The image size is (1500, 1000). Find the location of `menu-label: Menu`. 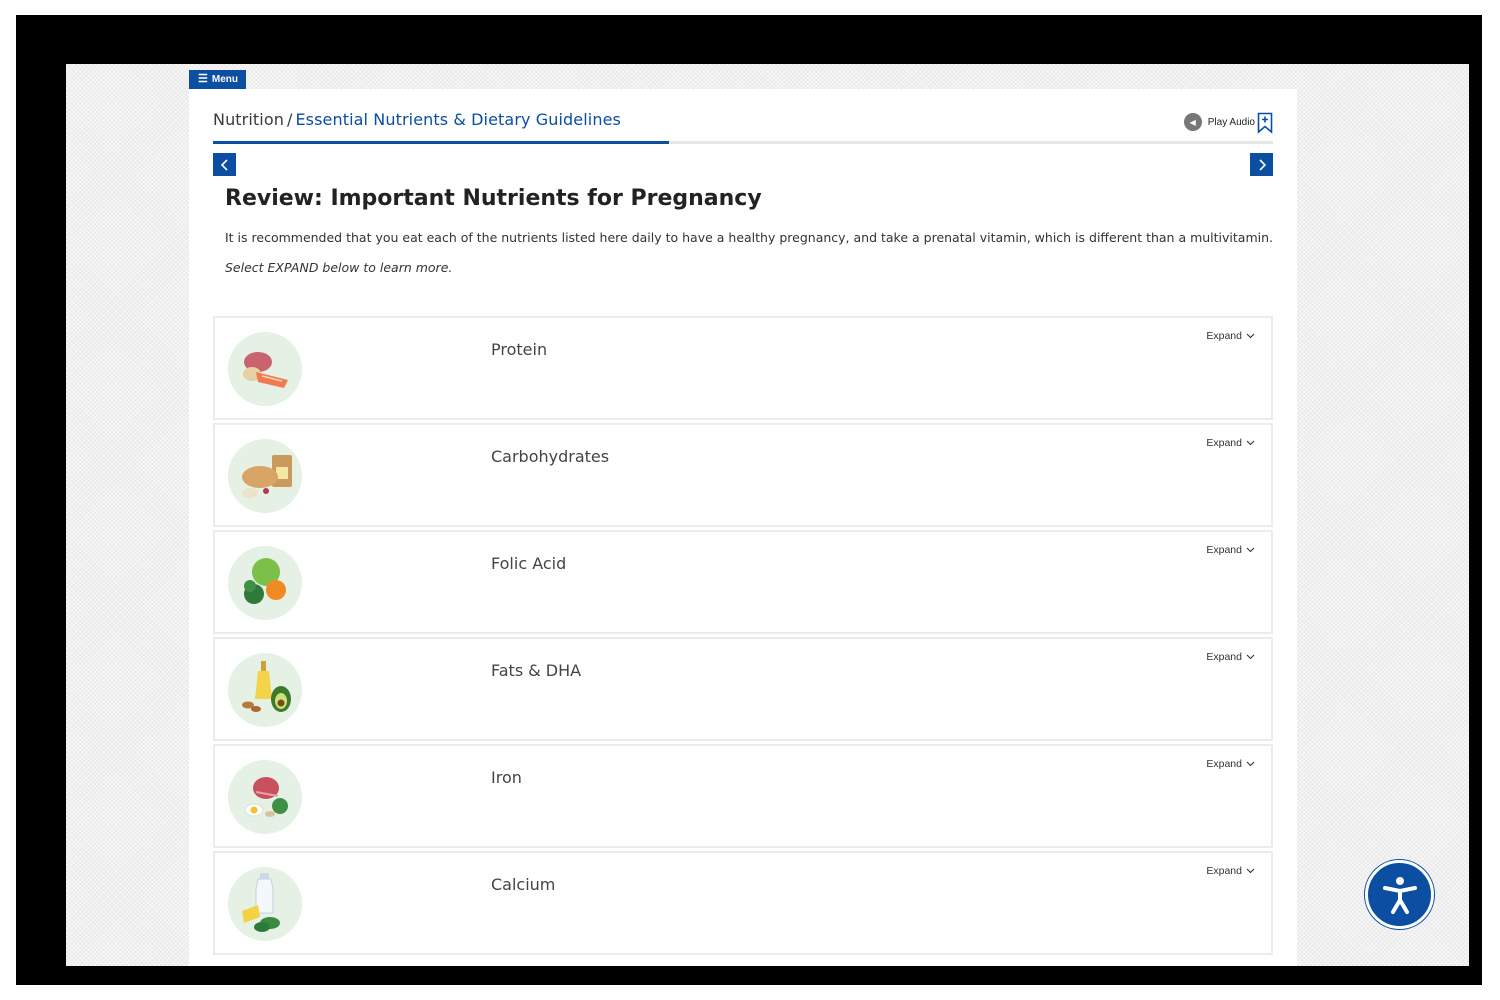

menu-label: Menu is located at coordinates (224, 79).